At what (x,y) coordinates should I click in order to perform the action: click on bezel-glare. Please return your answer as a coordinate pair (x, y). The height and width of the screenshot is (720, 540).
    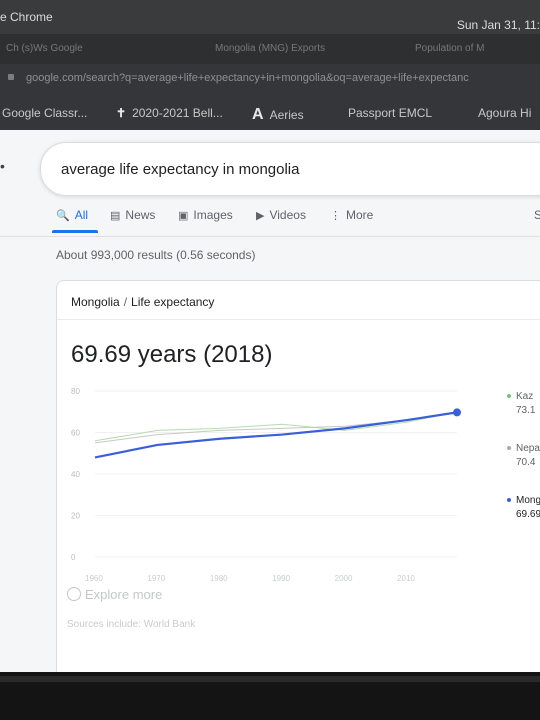
    Looking at the image, I should click on (270, 679).